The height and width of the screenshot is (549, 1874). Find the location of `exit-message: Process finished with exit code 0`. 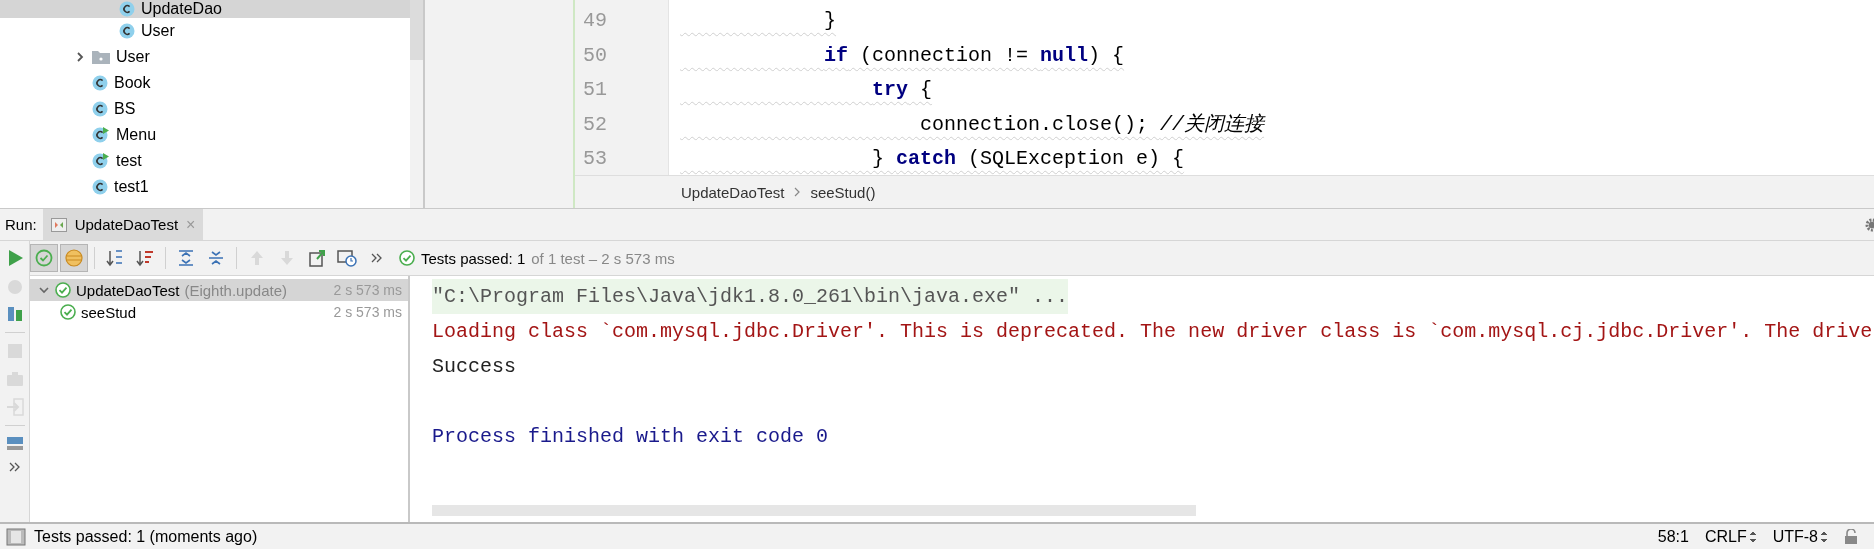

exit-message: Process finished with exit code 0 is located at coordinates (630, 437).